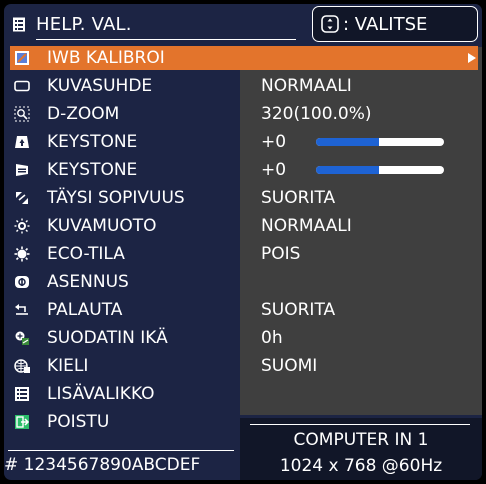 The height and width of the screenshot is (484, 486). Describe the element at coordinates (244, 198) in the screenshot. I see `menu-item-täysi-sopivuus: TÄYSI SOPIVUUS SUORITA` at that location.